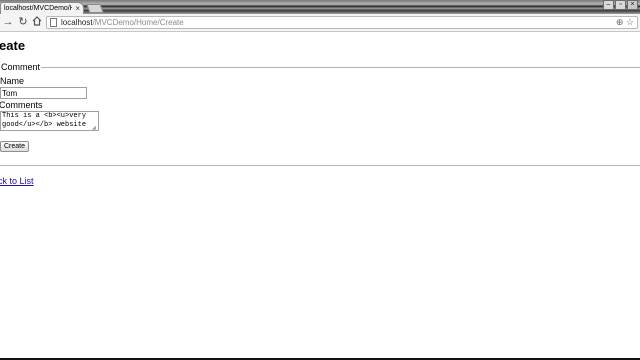  Describe the element at coordinates (320, 7) in the screenshot. I see `tab-strip: localhost/MVCDemo/Hom × – ▫ ×` at that location.